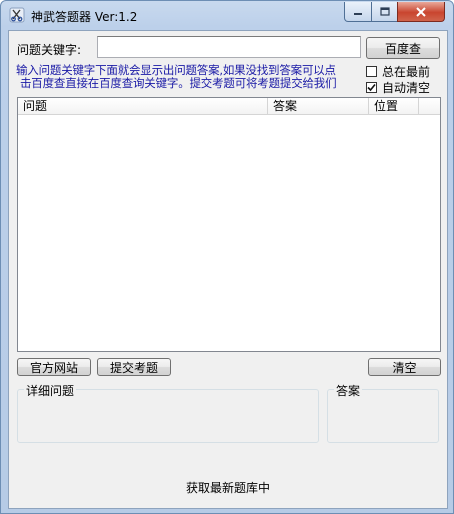 The width and height of the screenshot is (454, 514). Describe the element at coordinates (383, 412) in the screenshot. I see `detail-answer-group: 答案` at that location.